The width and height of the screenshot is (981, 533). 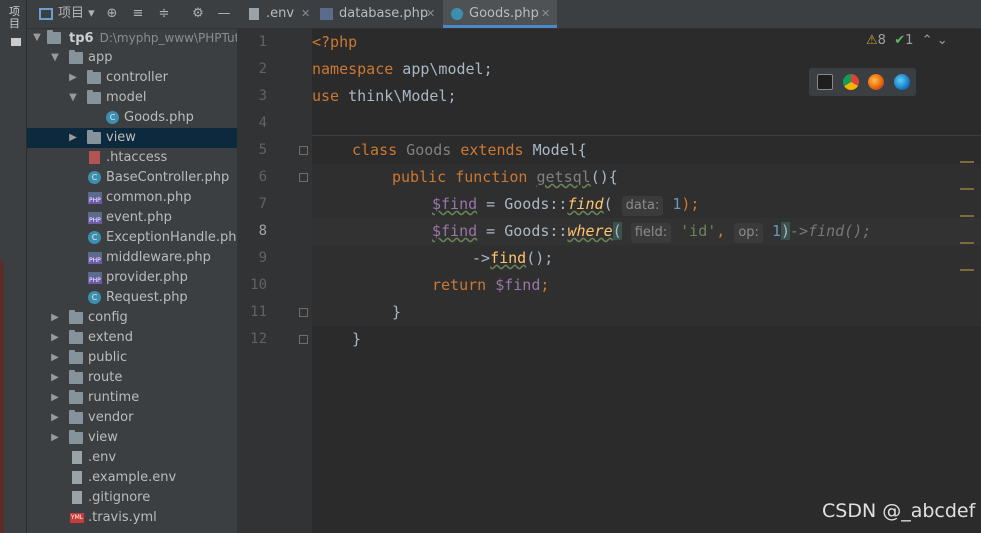 What do you see at coordinates (274, 281) in the screenshot?
I see `editor-gutter: 1 2 3 4 5 6 7 8 9 10 11 12` at bounding box center [274, 281].